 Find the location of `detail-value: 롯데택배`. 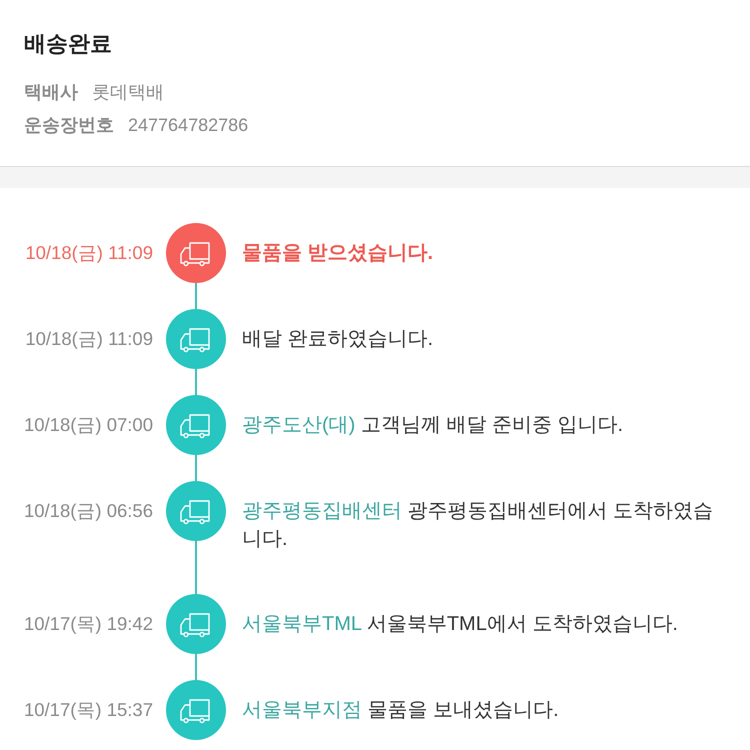

detail-value: 롯데택배 is located at coordinates (128, 92).